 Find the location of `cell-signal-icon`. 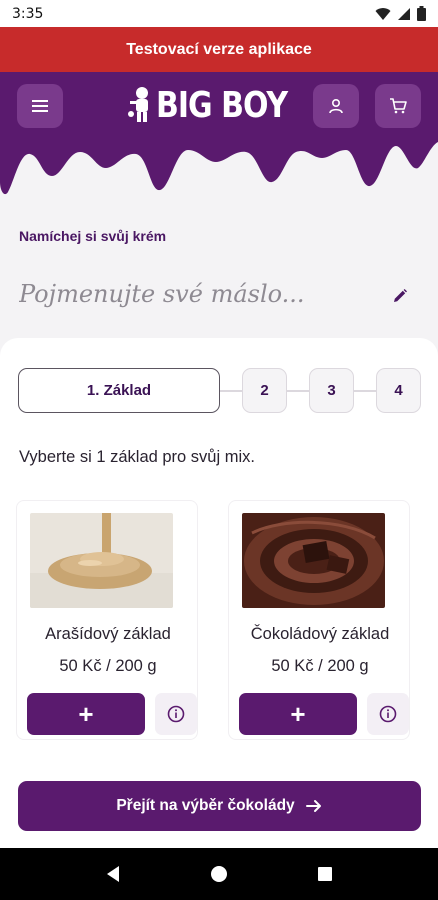

cell-signal-icon is located at coordinates (404, 13).